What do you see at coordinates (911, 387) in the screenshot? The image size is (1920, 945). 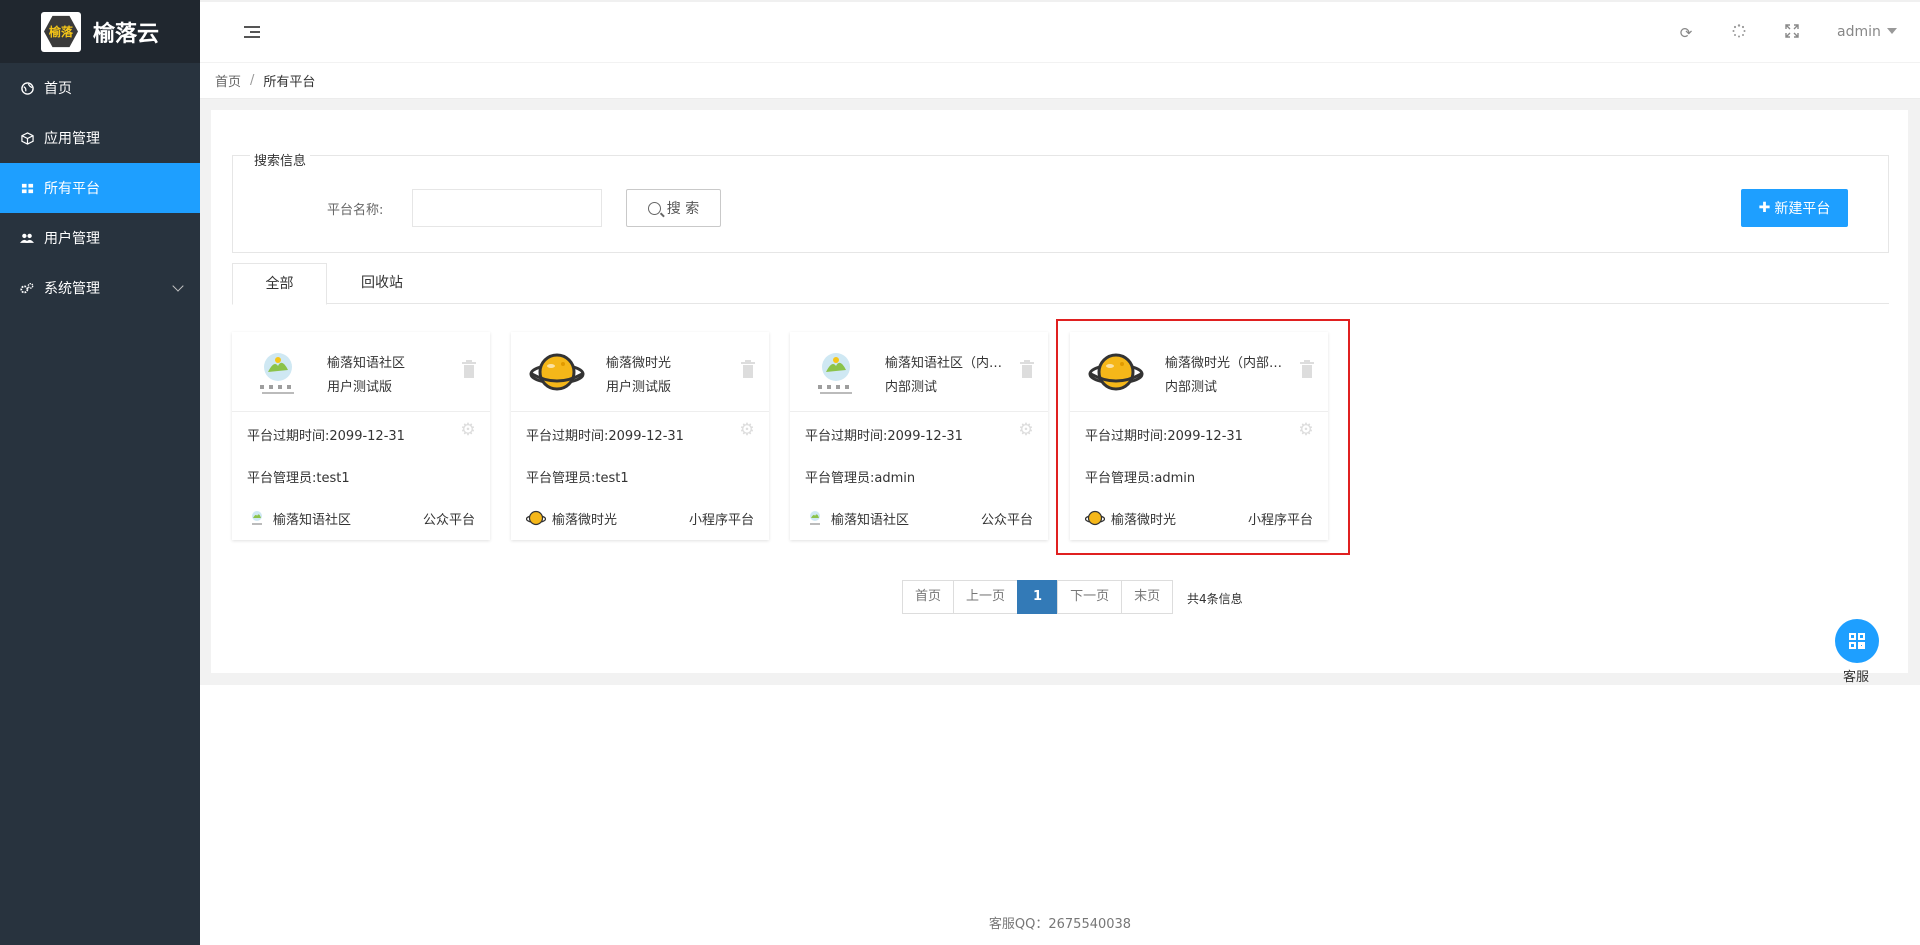 I see `platform-subtitle: 内部测试` at bounding box center [911, 387].